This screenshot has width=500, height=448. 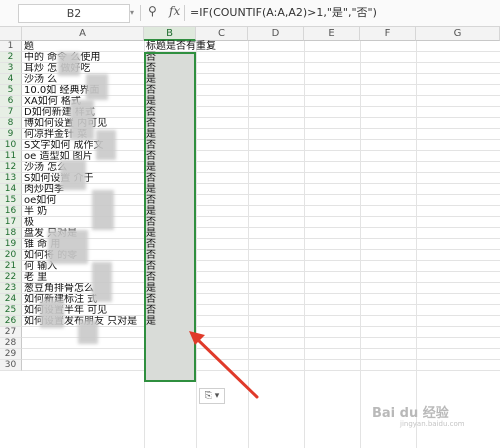 What do you see at coordinates (89, 145) in the screenshot?
I see `cell-a: S文字如何 成作文` at bounding box center [89, 145].